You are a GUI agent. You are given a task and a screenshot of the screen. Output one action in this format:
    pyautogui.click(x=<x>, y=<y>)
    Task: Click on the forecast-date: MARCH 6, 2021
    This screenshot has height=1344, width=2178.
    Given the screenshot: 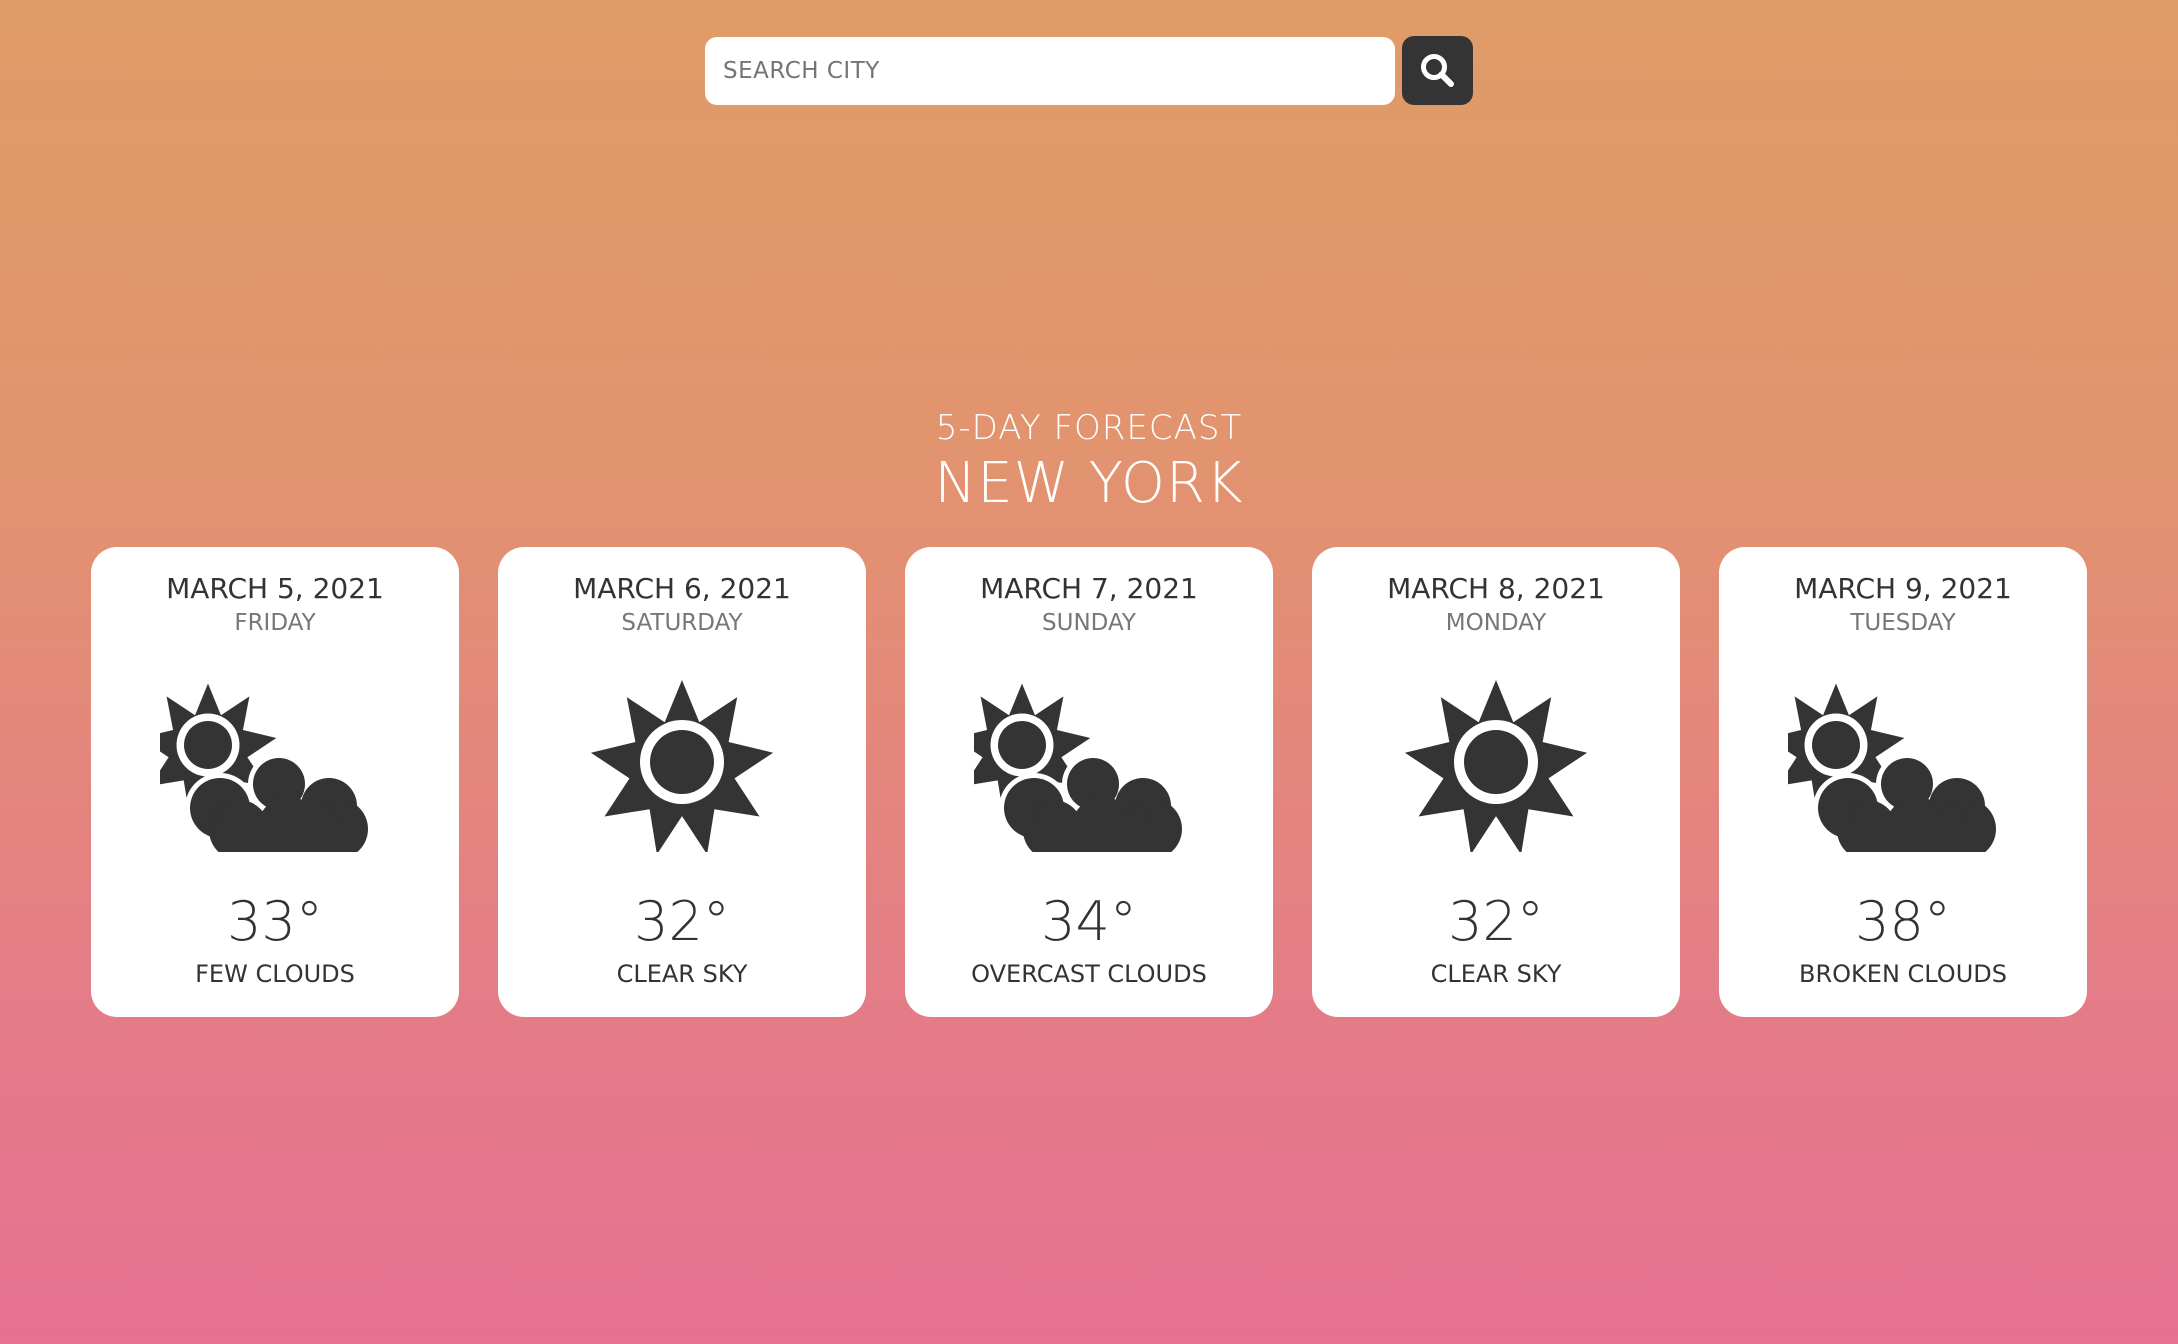 What is the action you would take?
    pyautogui.click(x=682, y=588)
    